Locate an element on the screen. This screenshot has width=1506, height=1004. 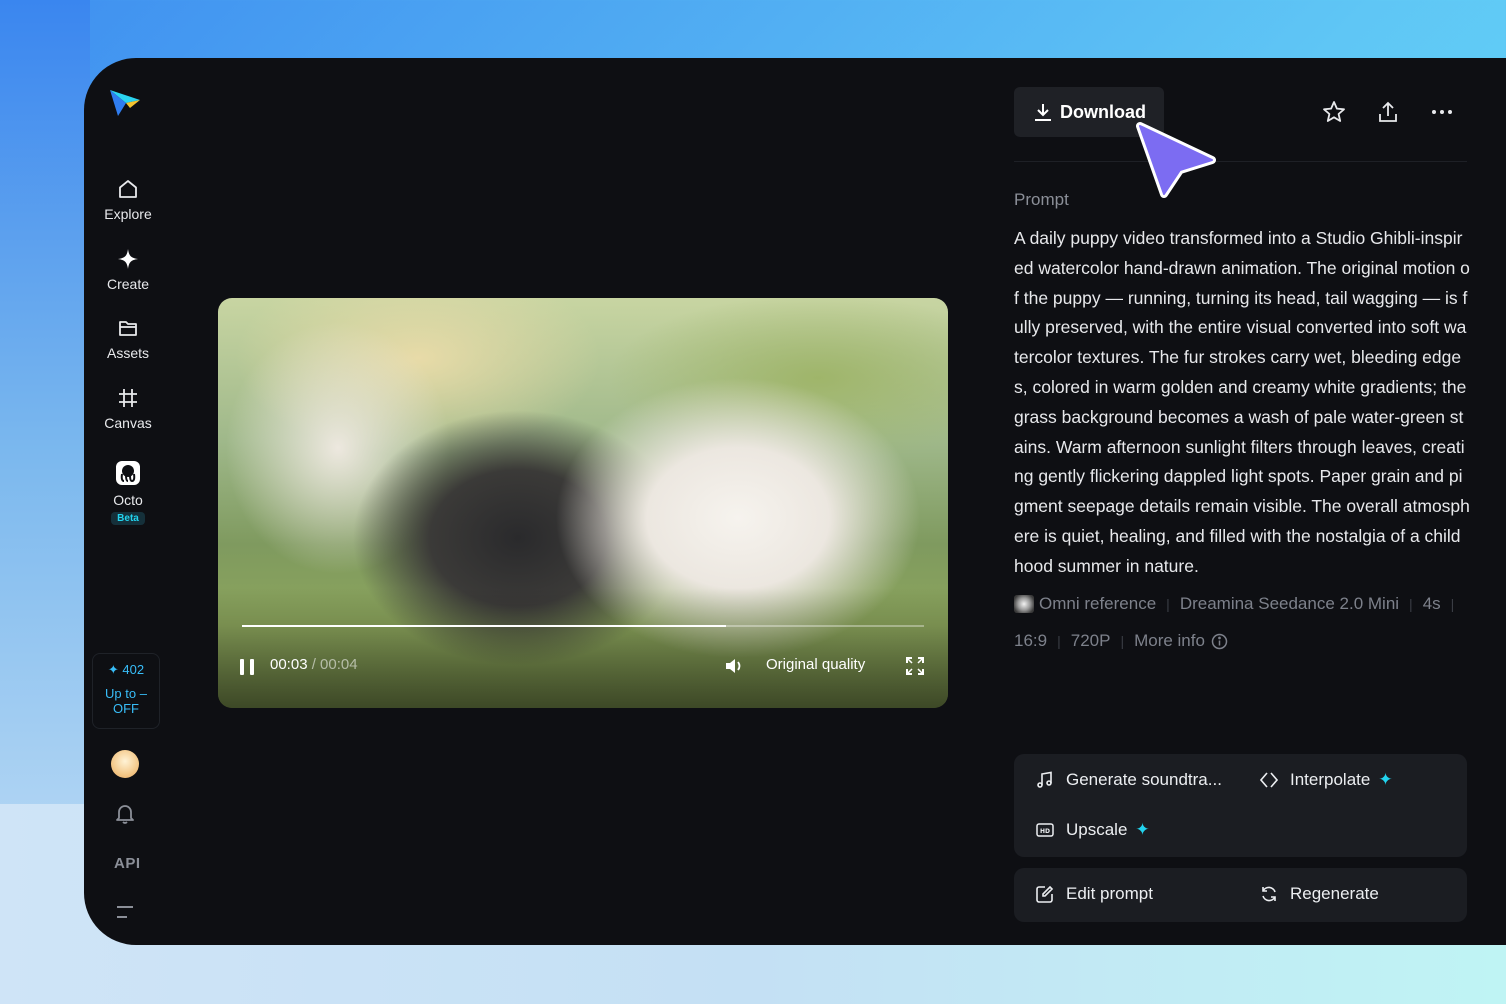
current-time: 00:03 is located at coordinates (289, 664).